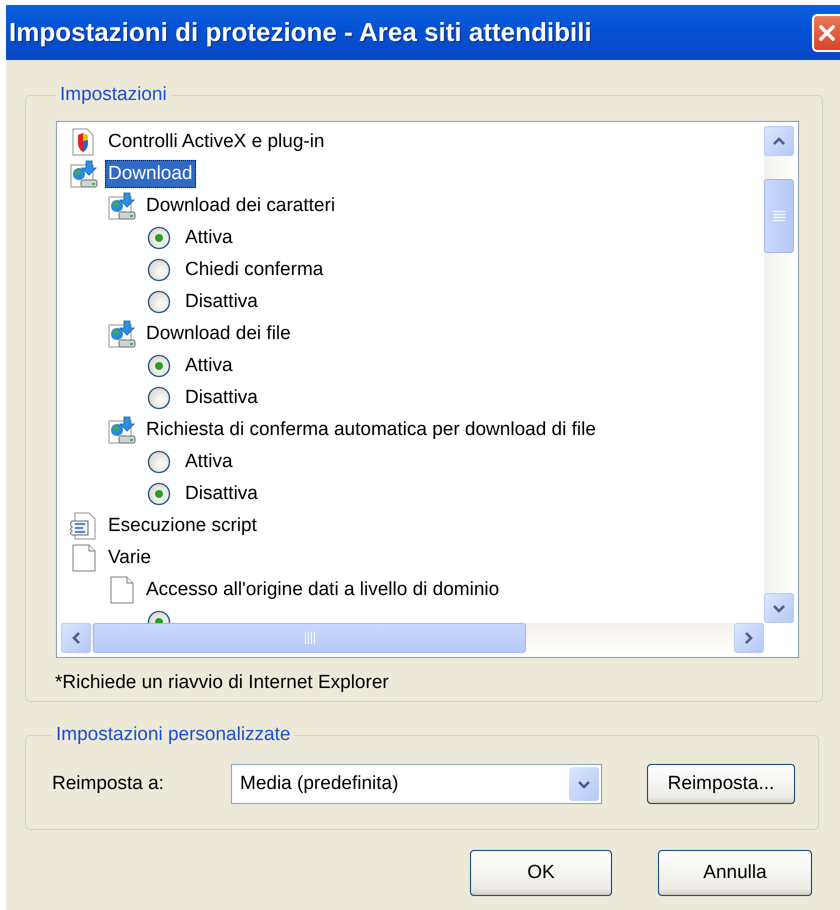  I want to click on ok-button: OK, so click(541, 873).